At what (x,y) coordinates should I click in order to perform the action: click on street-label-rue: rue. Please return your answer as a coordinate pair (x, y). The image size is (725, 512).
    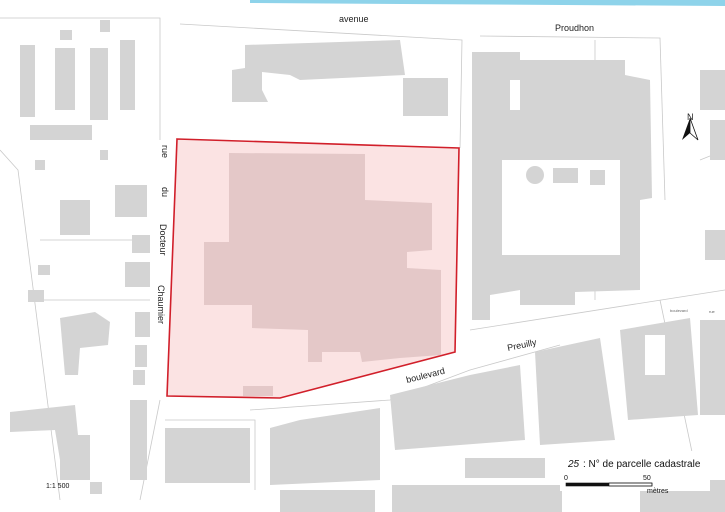
    Looking at the image, I should click on (165, 151).